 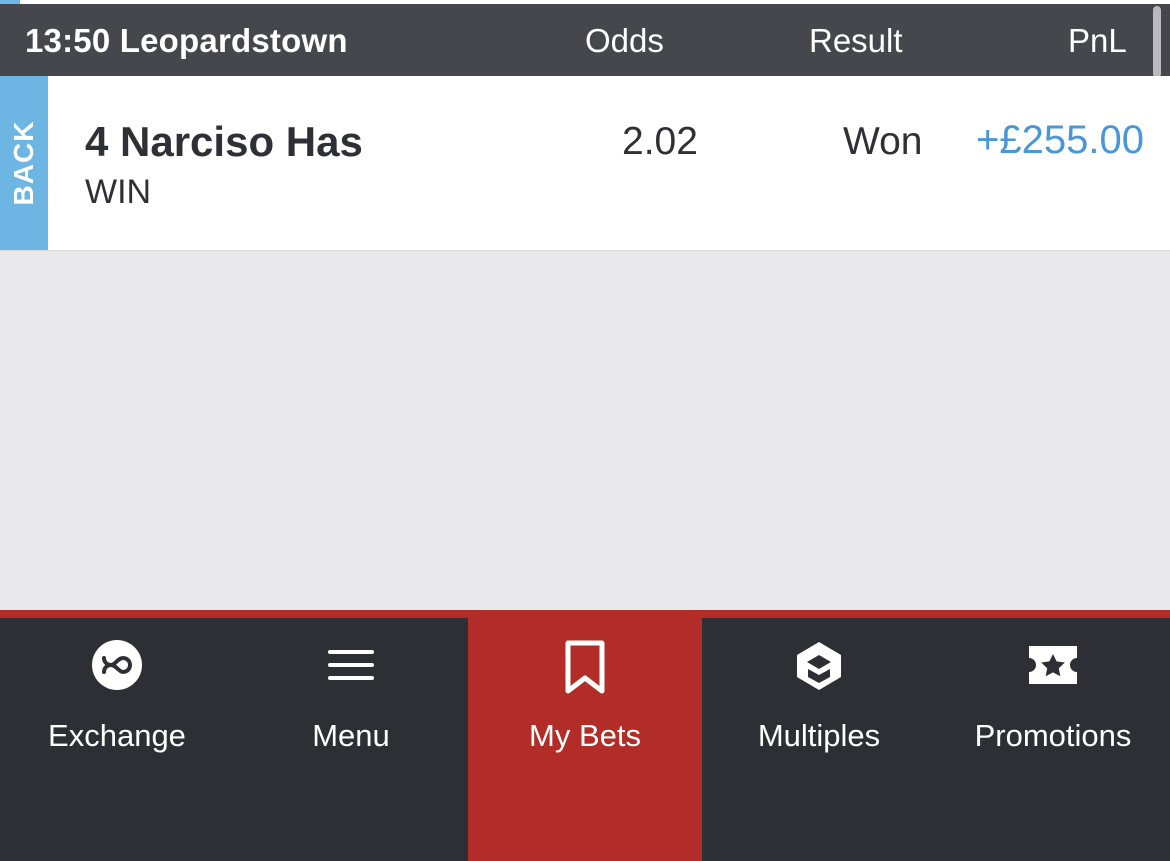 I want to click on nav-item-multiples: Multiples, so click(x=819, y=739).